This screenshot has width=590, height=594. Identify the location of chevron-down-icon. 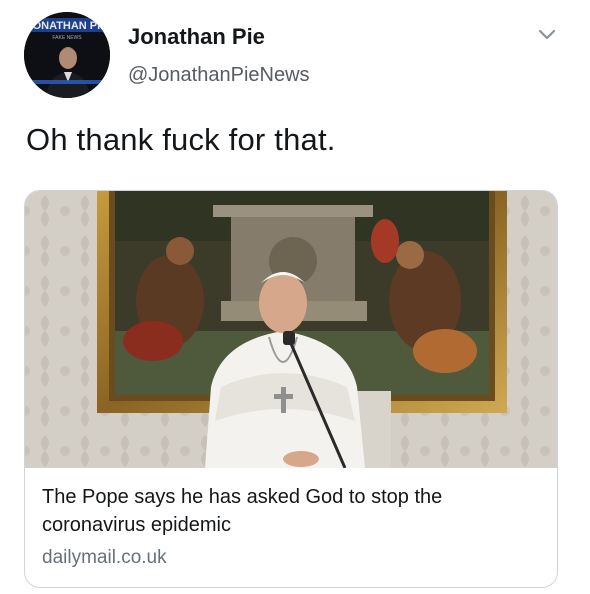
(547, 34).